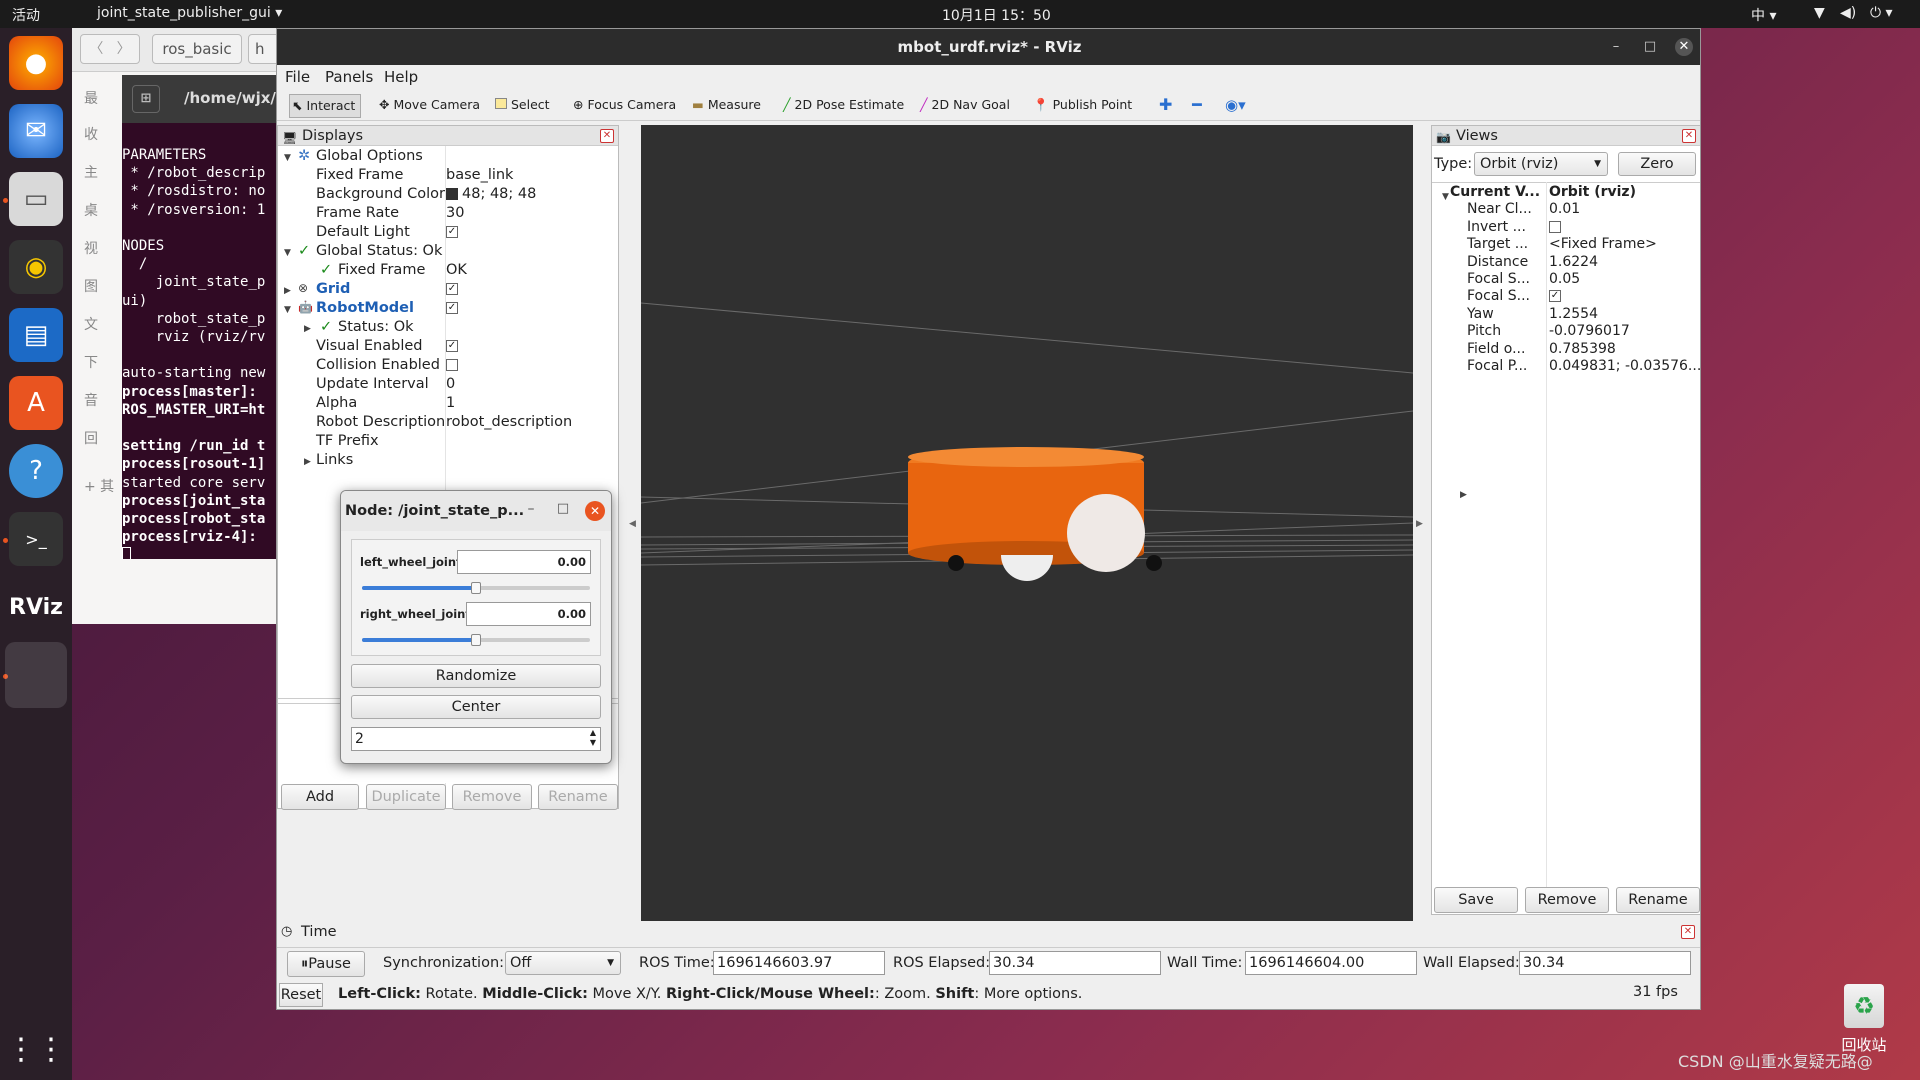 The width and height of the screenshot is (1920, 1080). What do you see at coordinates (1605, 963) in the screenshot?
I see `wall-elapsed-field: 30.34` at bounding box center [1605, 963].